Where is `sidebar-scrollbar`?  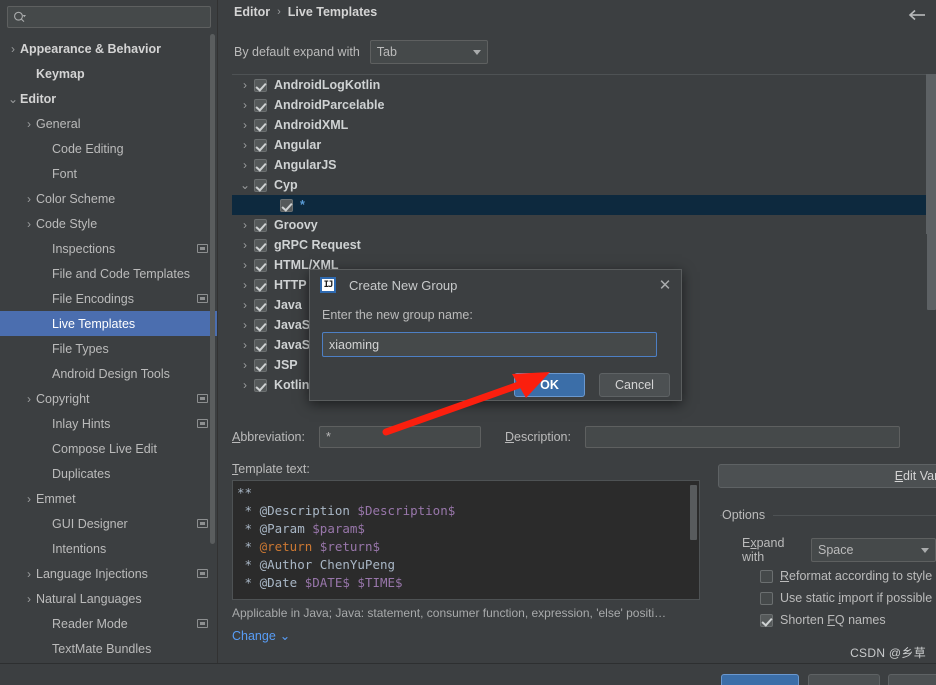
sidebar-scrollbar is located at coordinates (212, 289).